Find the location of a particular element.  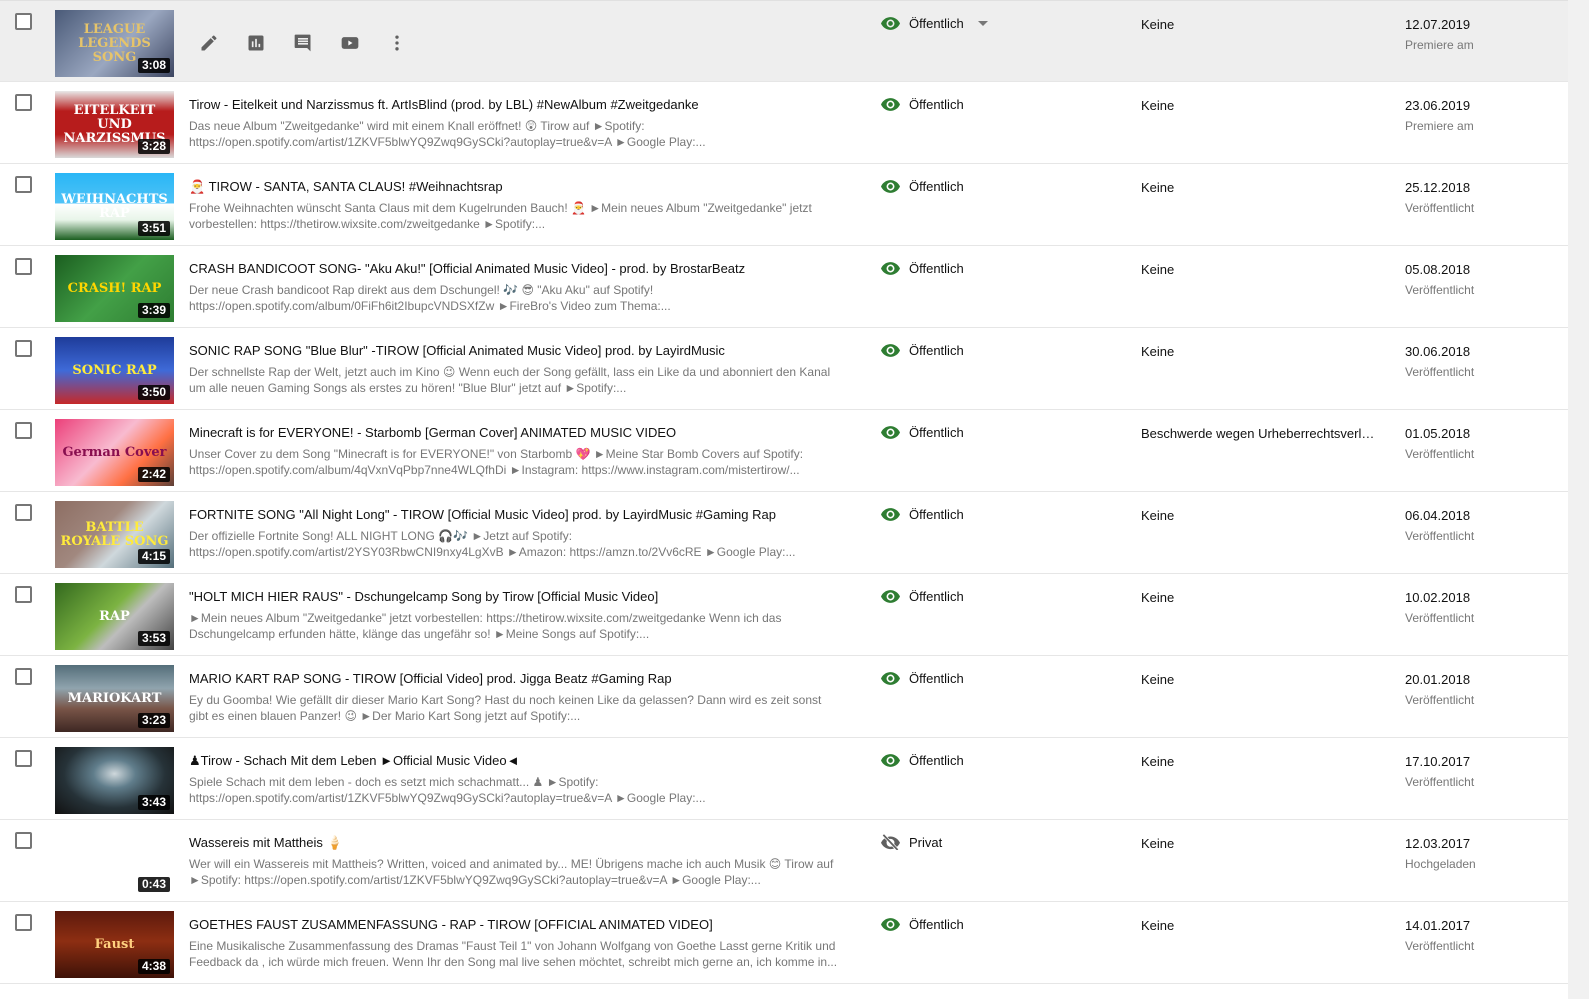

video-thumbnail: LEAGUE LEGENDS SONG 3:08 is located at coordinates (114, 43).